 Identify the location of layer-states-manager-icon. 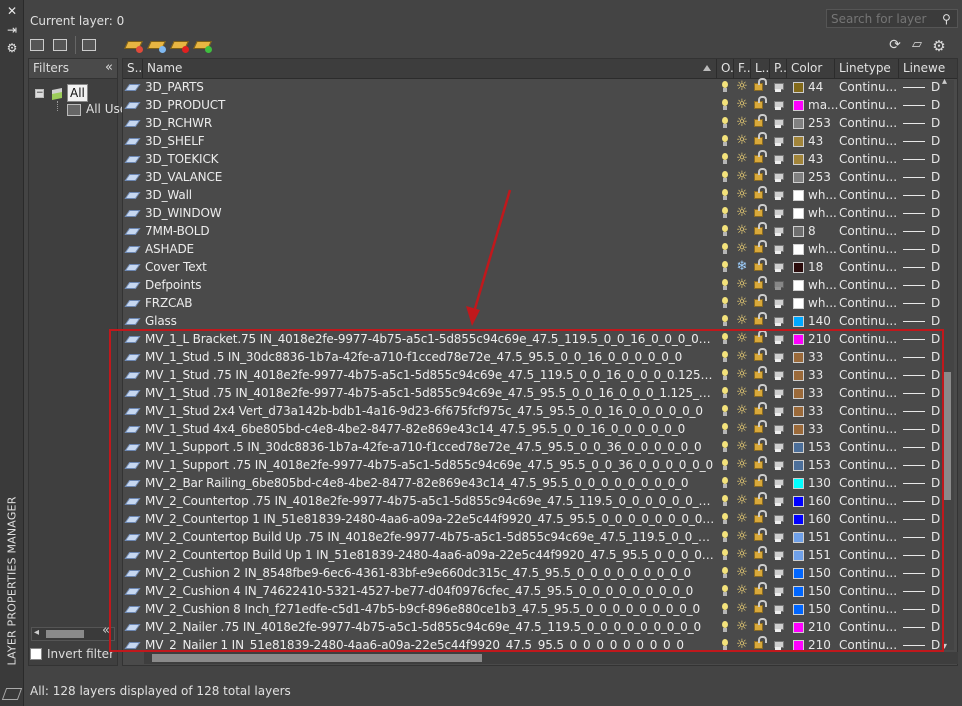
(89, 45).